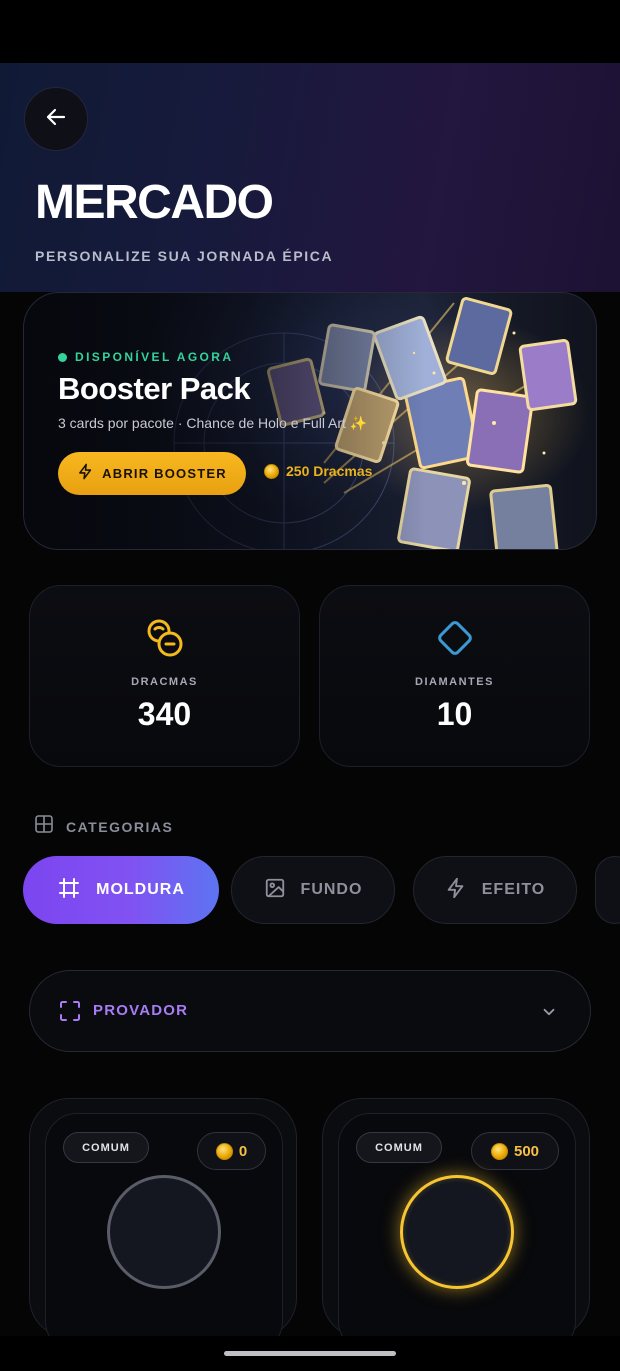 This screenshot has width=620, height=1371. I want to click on page-subtitle: PERSONALIZE SUA JORNADA ÉPICA, so click(184, 256).